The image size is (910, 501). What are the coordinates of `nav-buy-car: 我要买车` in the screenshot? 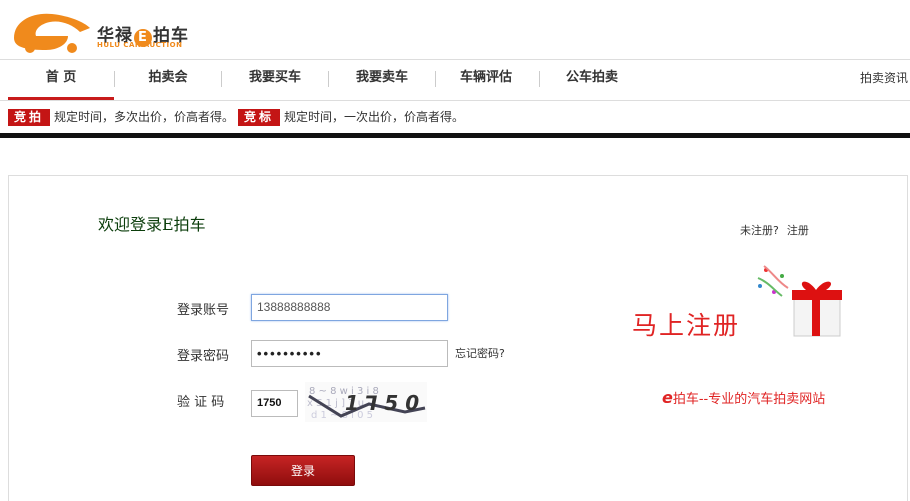 It's located at (275, 80).